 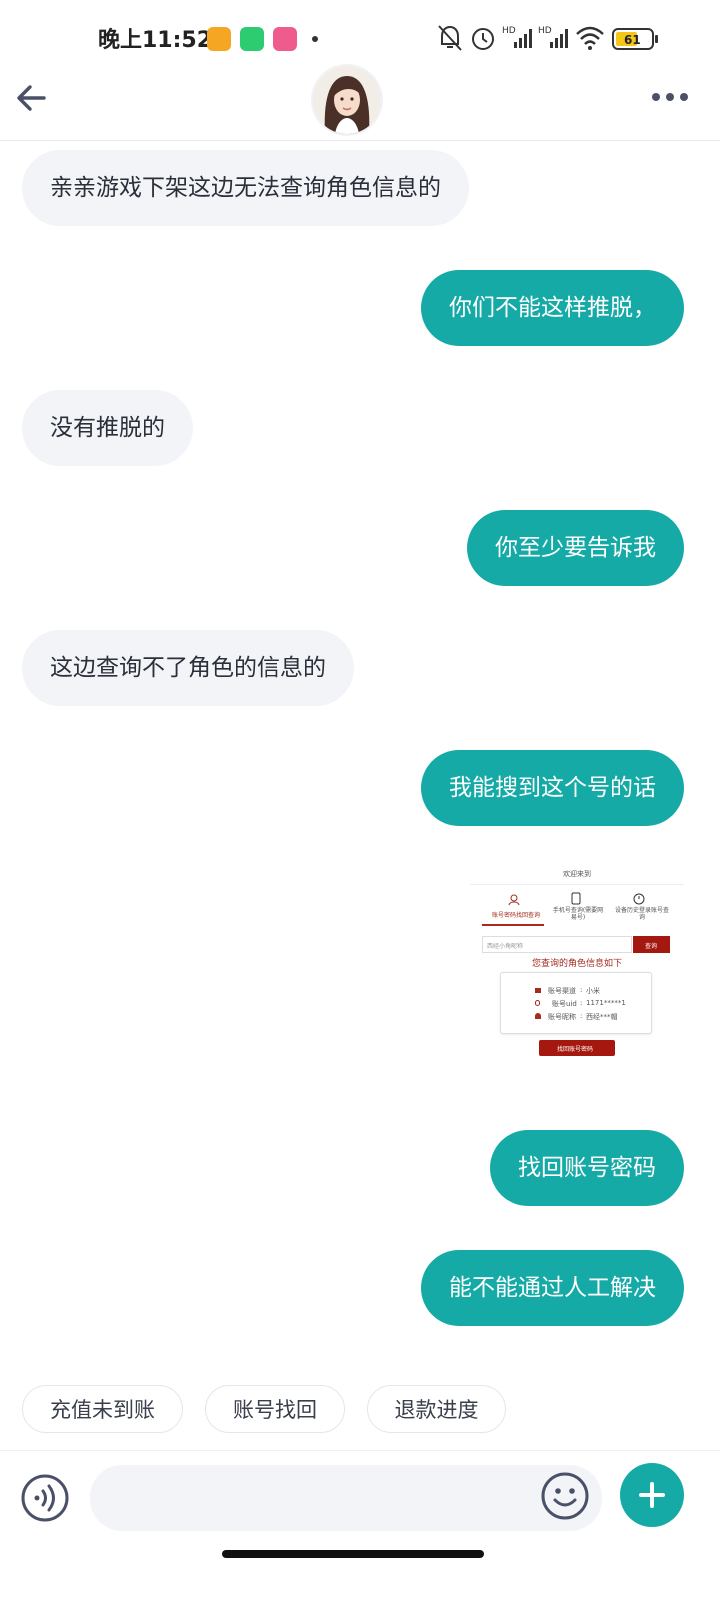 What do you see at coordinates (188, 668) in the screenshot?
I see `message-bubble-received: 这边查询不了角色的信息的` at bounding box center [188, 668].